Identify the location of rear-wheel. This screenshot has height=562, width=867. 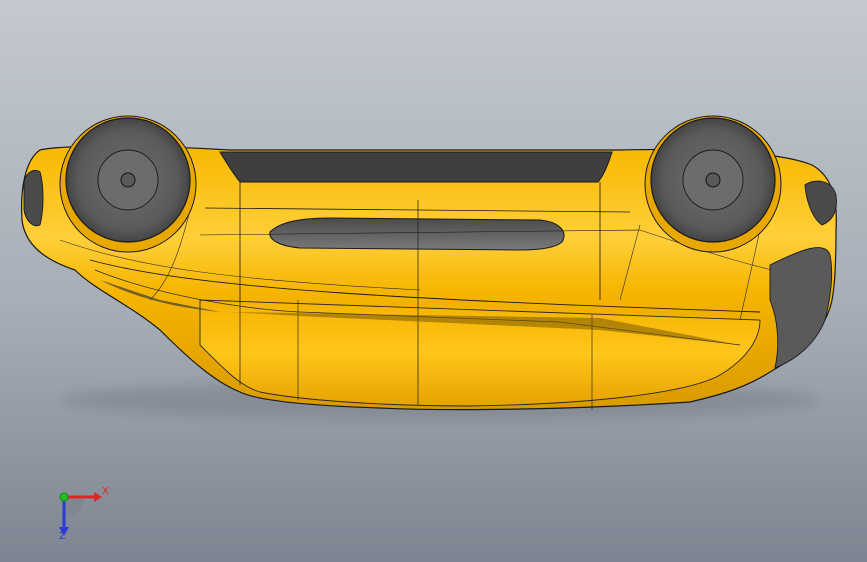
(128, 184).